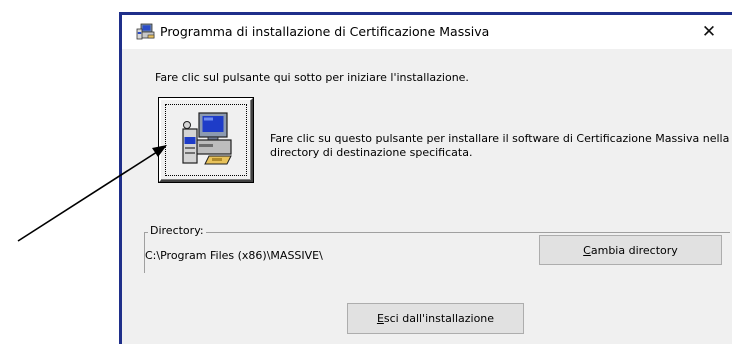 This screenshot has width=732, height=344. I want to click on close-button: ✕, so click(709, 32).